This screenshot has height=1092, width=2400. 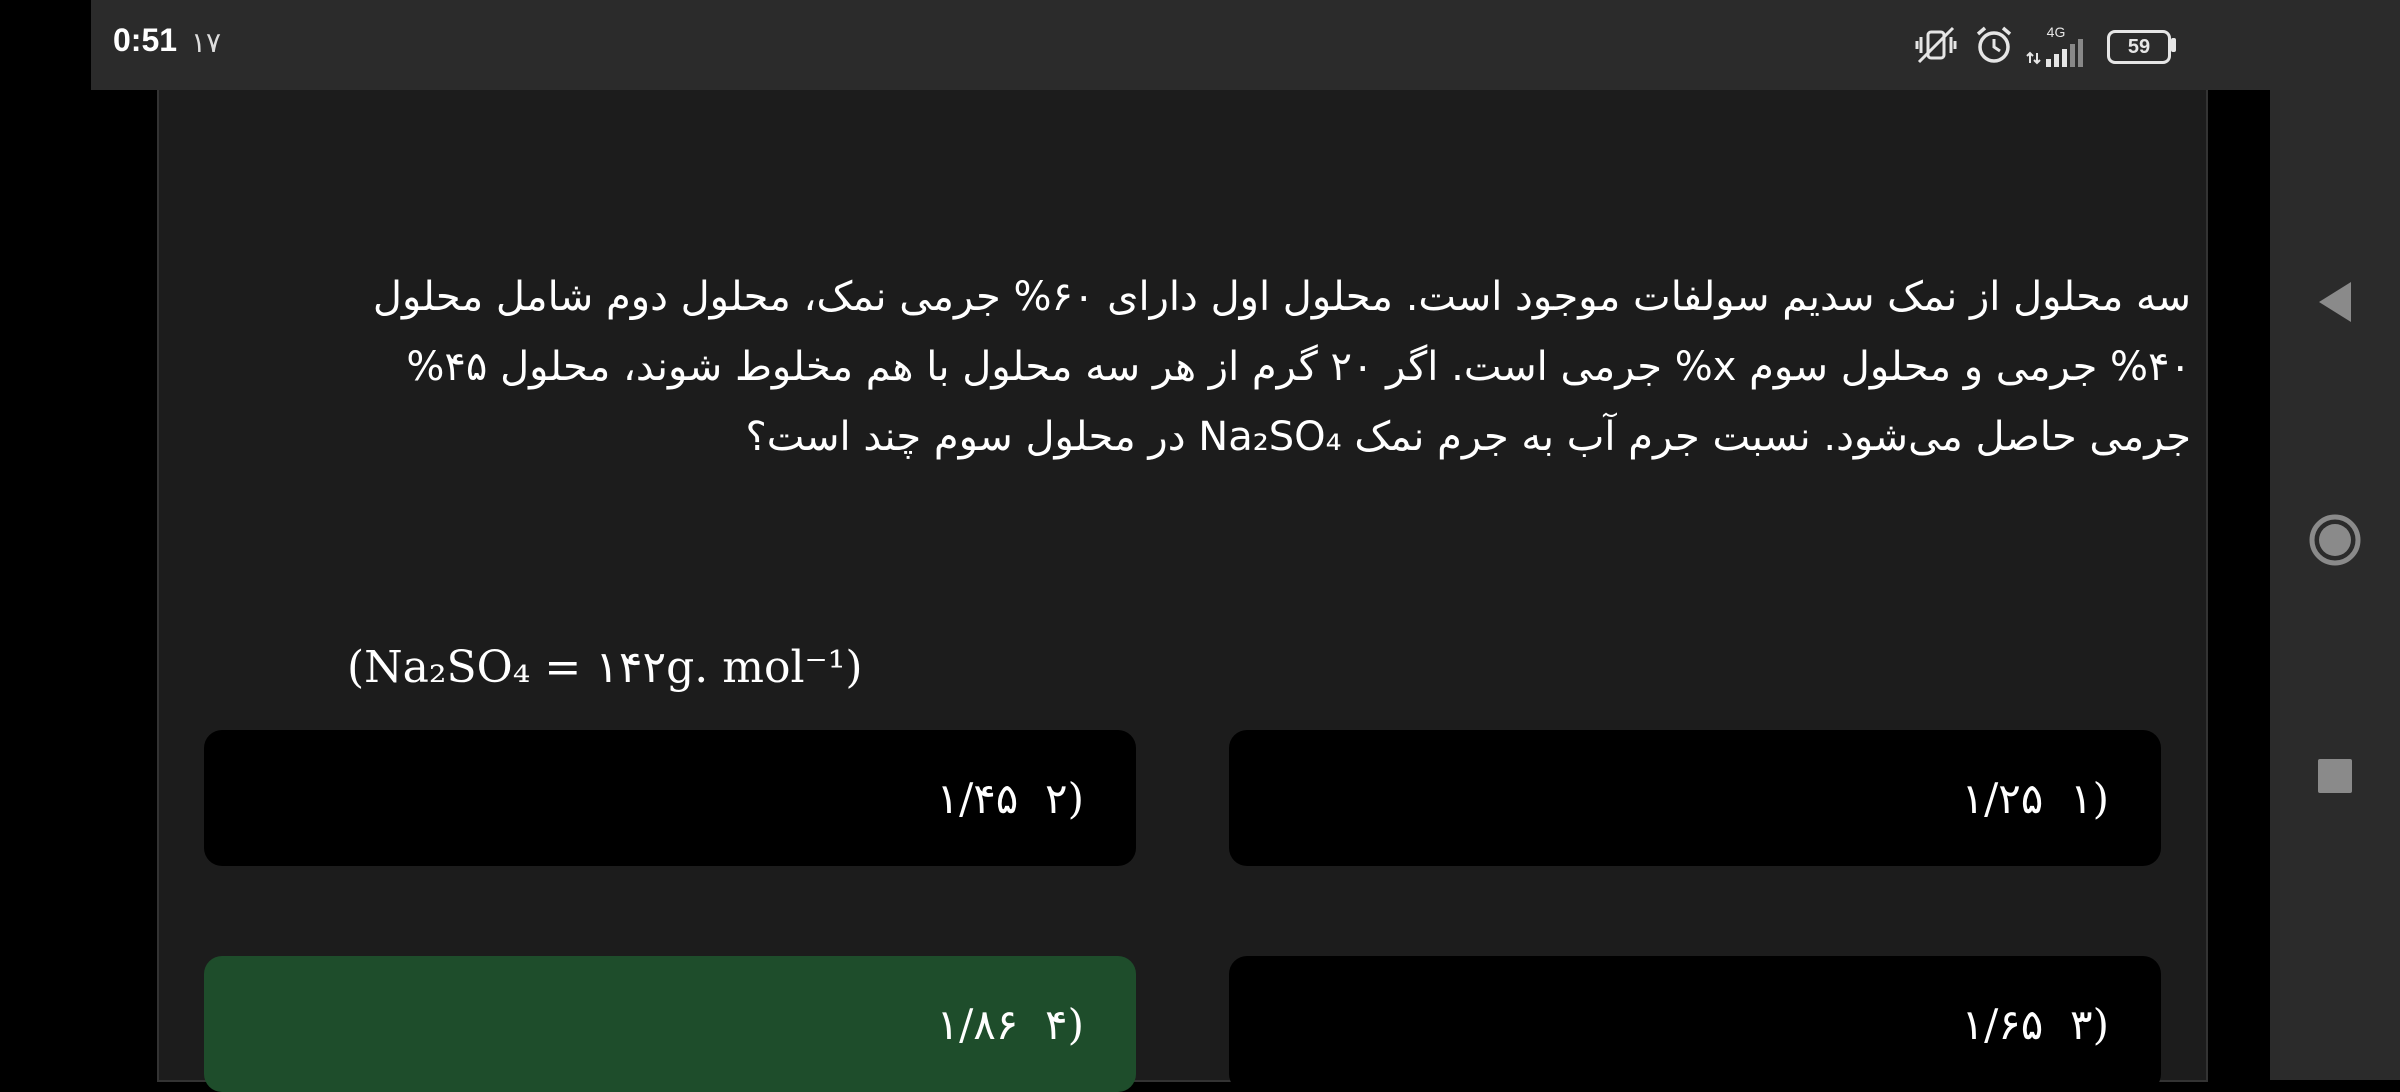 I want to click on option-1: (۱ ۱/۲۵, so click(x=1695, y=798).